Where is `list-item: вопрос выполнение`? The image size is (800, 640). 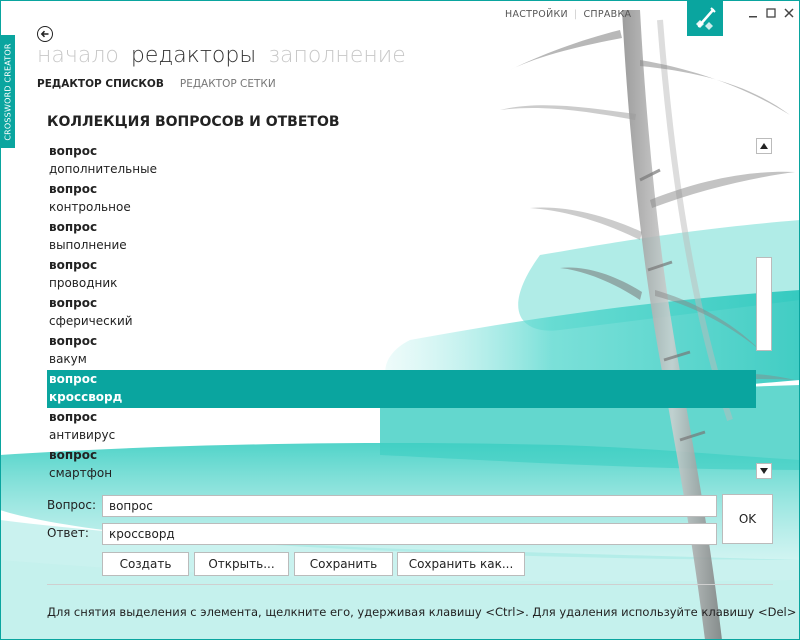
list-item: вопрос выполнение is located at coordinates (401, 237).